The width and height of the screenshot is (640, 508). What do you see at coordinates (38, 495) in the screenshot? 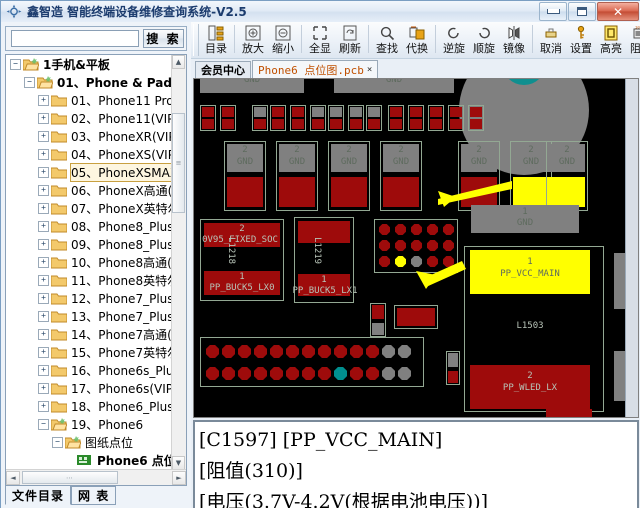
I see `tab-file-directory: 文件目录` at bounding box center [38, 495].